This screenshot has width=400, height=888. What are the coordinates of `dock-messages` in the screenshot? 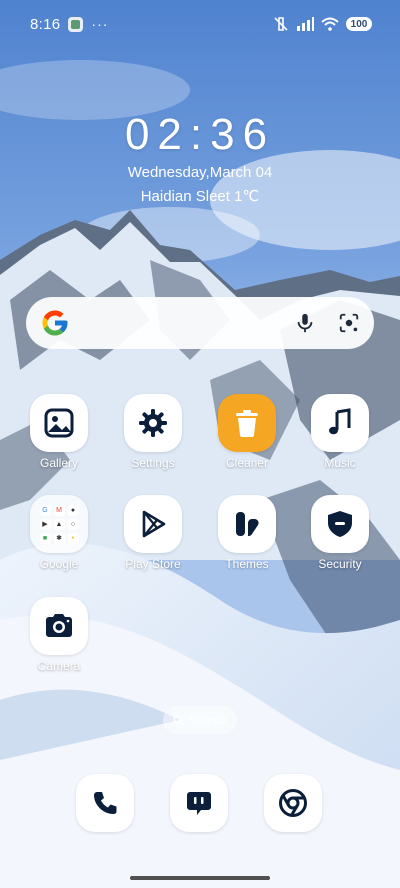 It's located at (199, 803).